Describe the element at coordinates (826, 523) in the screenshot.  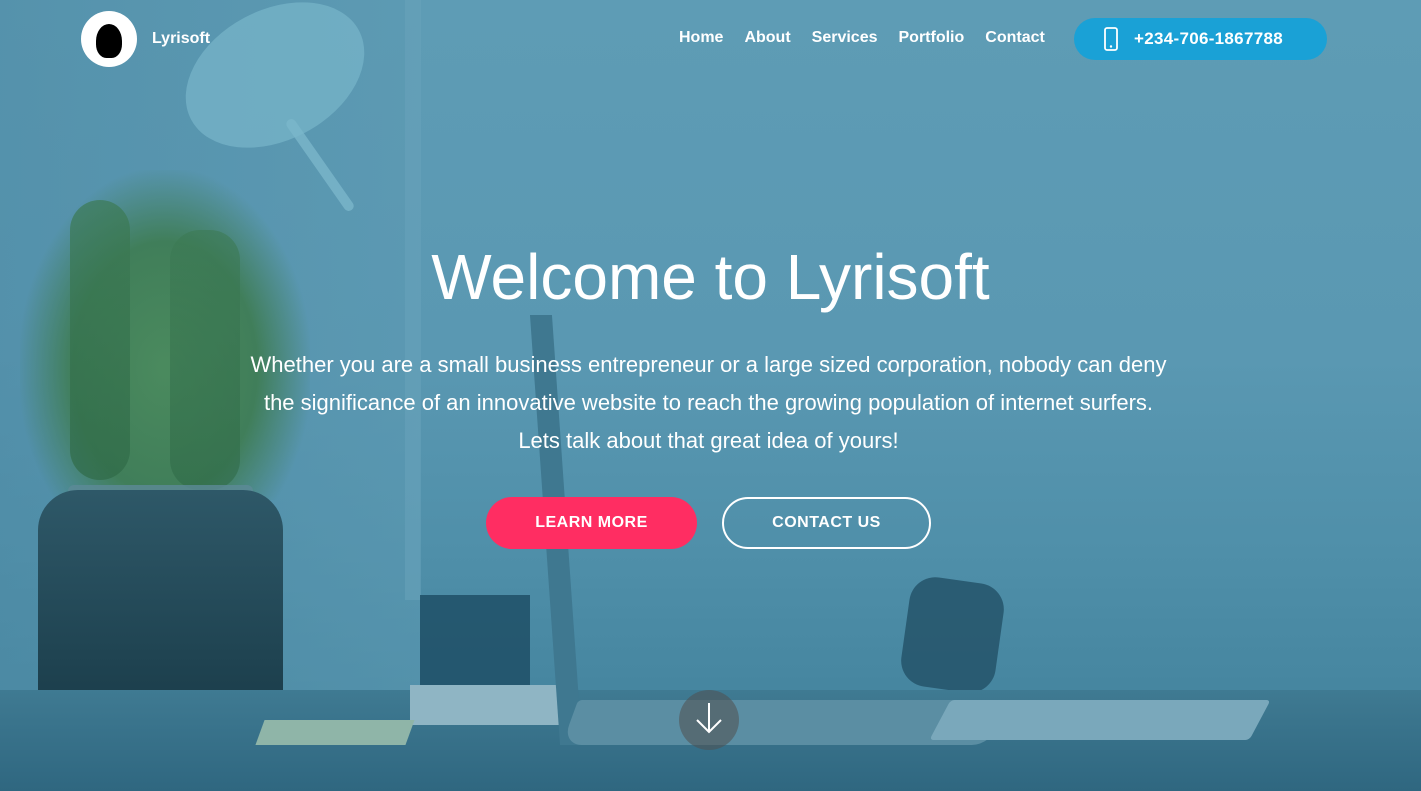
I see `contact-us-button: CONTACT US` at that location.